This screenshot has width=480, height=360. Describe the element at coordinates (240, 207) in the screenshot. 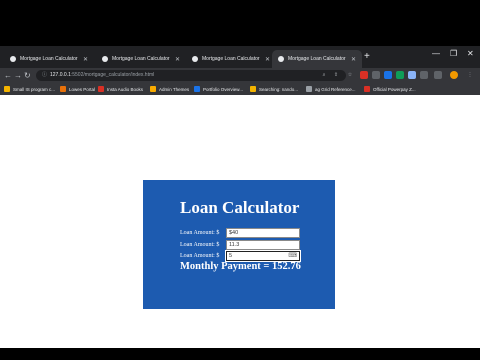

I see `page-title: Loan Calculator` at that location.